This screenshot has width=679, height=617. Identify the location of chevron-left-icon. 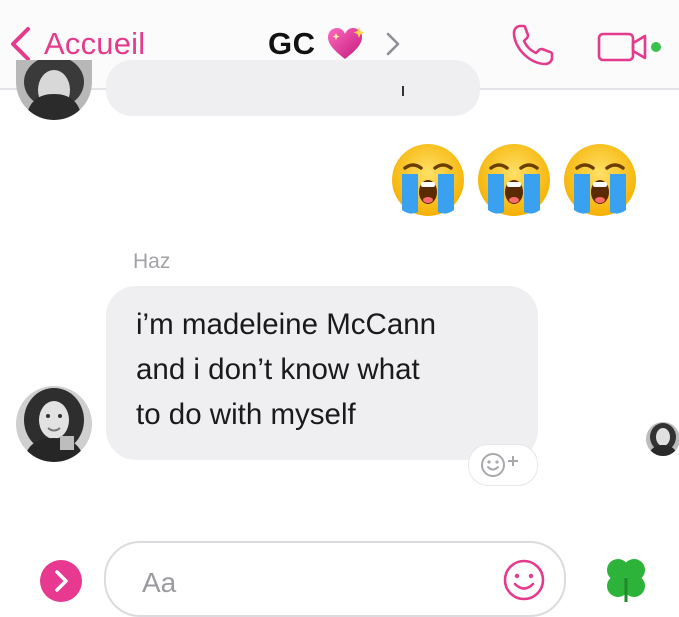
(20, 44).